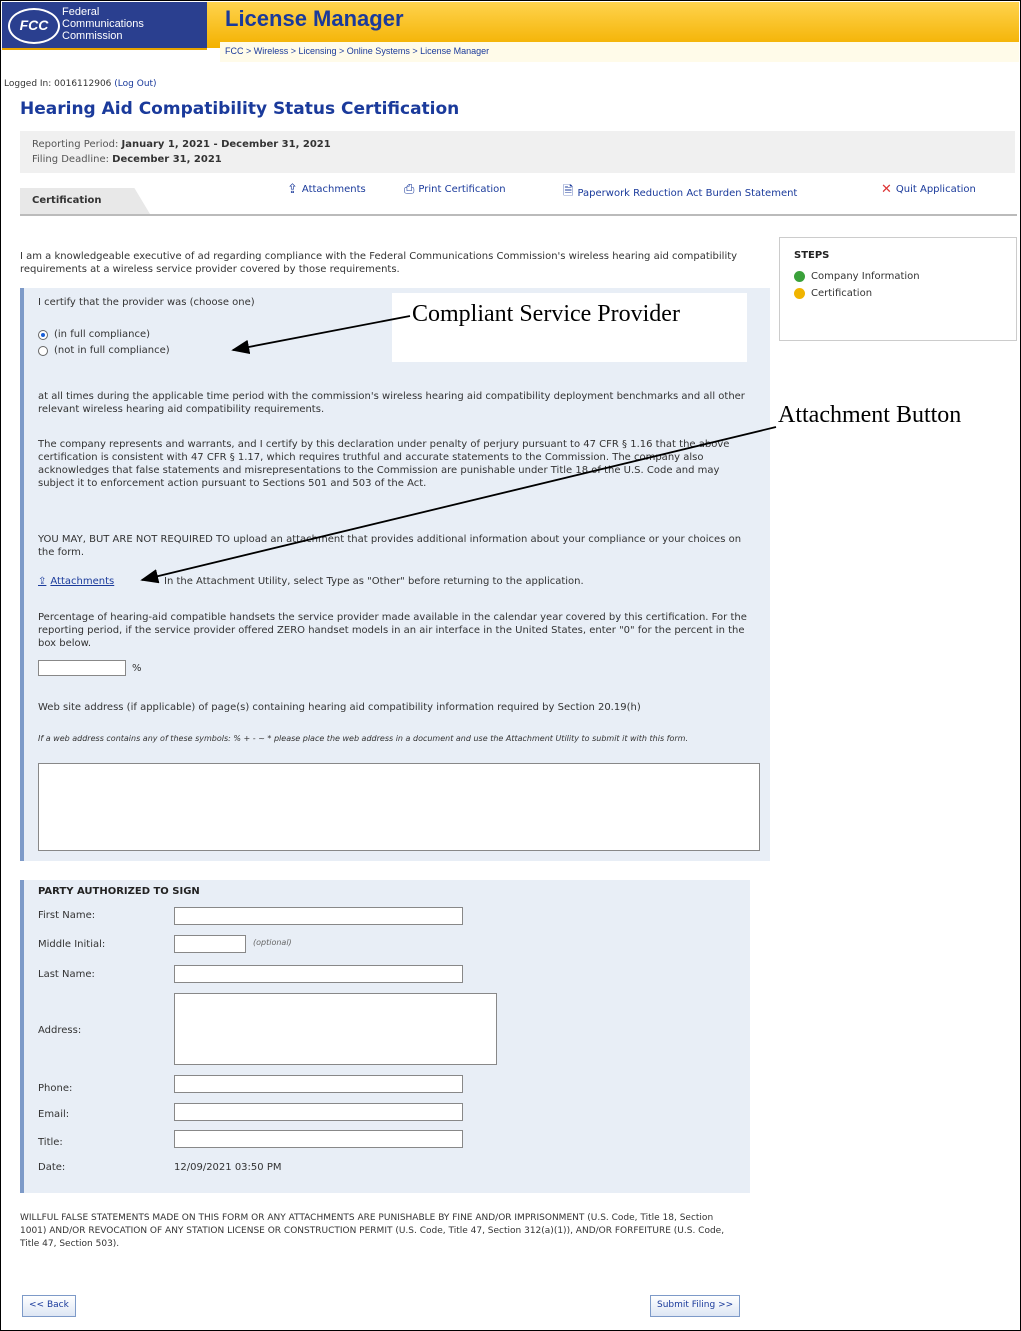  What do you see at coordinates (81, 12) in the screenshot?
I see `agency-line: Federal` at bounding box center [81, 12].